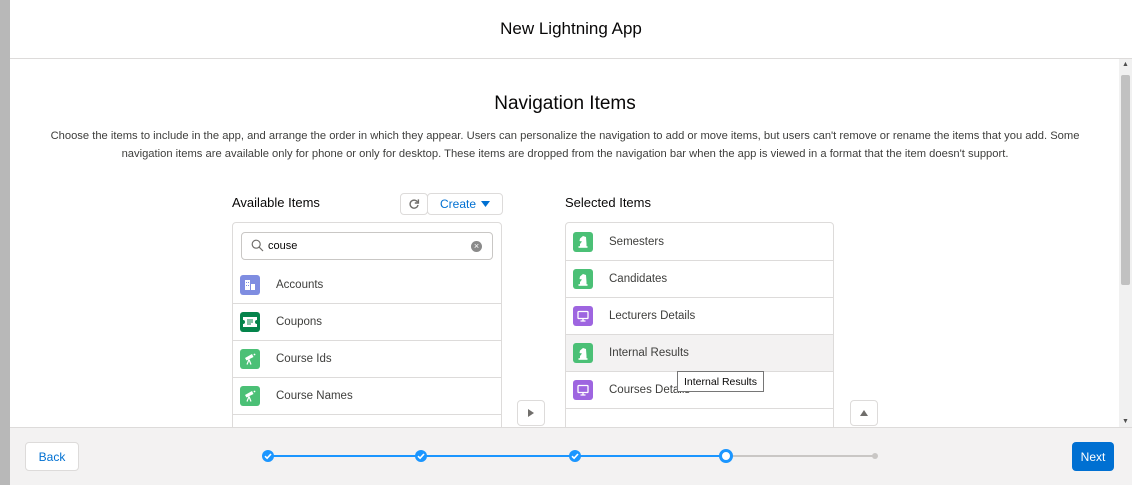  I want to click on move-to-selected-button, so click(531, 413).